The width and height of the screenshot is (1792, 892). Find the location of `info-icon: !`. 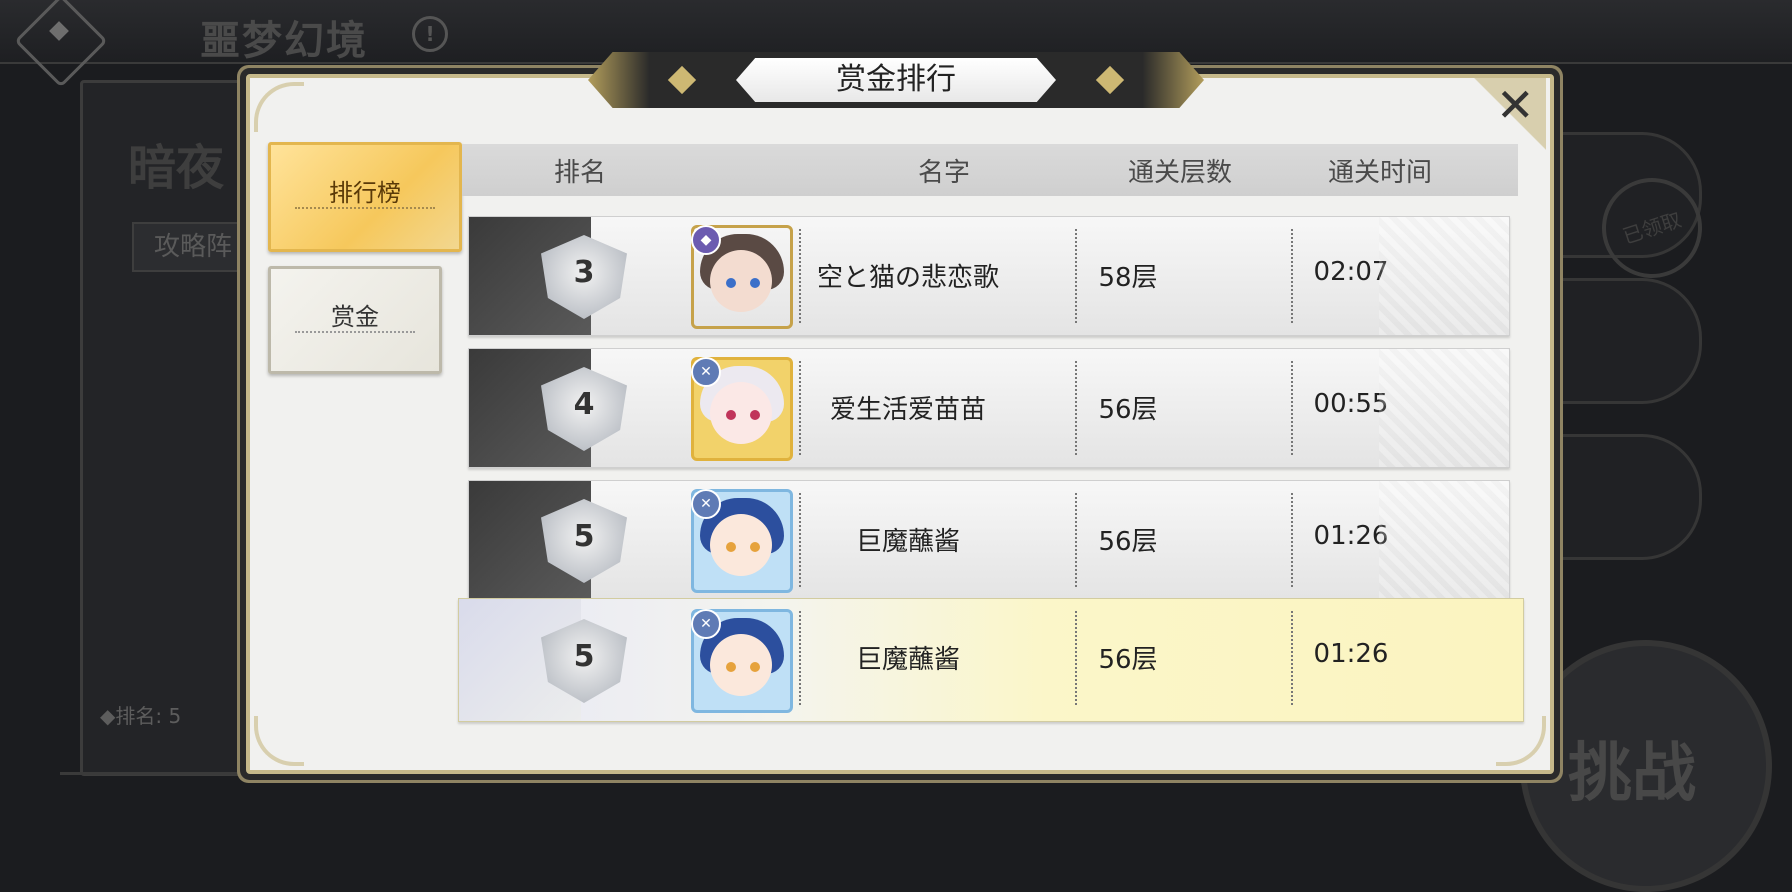

info-icon: ! is located at coordinates (430, 34).